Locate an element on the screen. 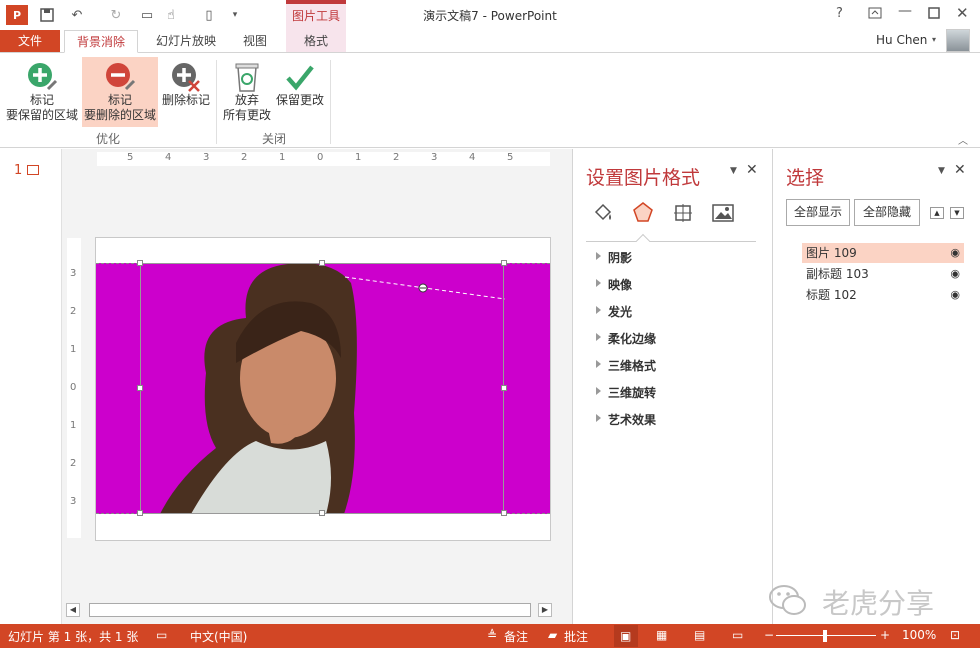  mark-line is located at coordinates (425, 288).